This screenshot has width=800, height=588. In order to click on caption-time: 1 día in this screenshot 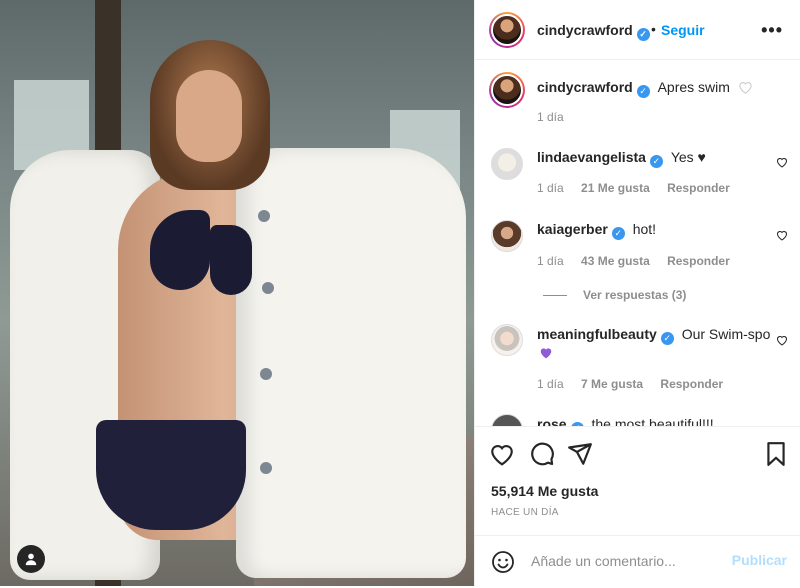, I will do `click(550, 117)`.